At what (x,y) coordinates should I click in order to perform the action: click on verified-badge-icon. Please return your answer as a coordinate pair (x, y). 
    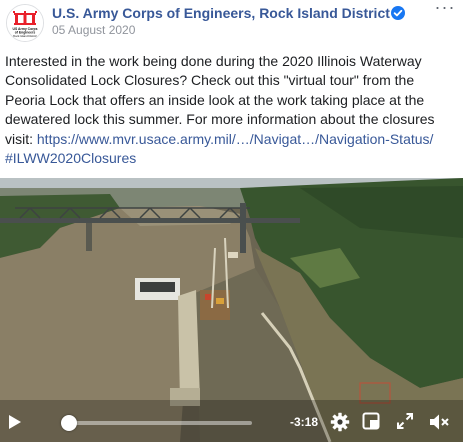
    Looking at the image, I should click on (398, 13).